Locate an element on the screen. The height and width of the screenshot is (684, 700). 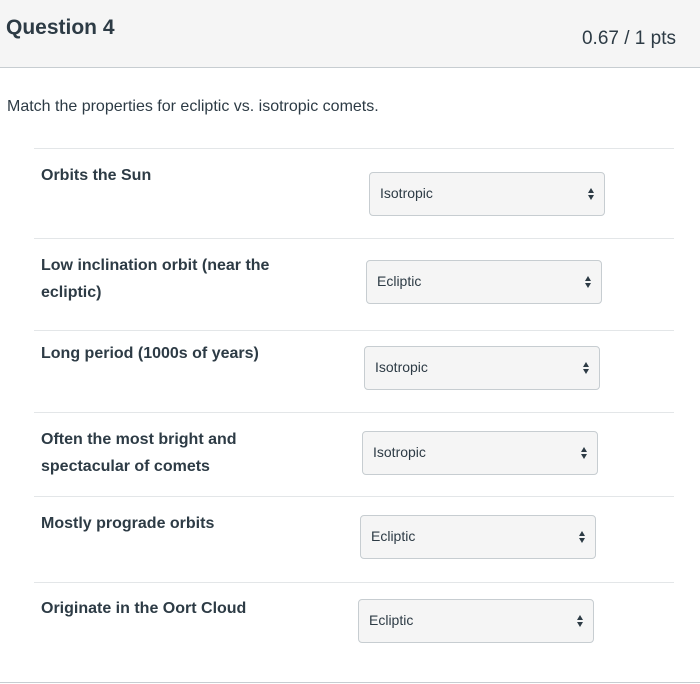
match-label: Originate in the Oort Cloud is located at coordinates (144, 608).